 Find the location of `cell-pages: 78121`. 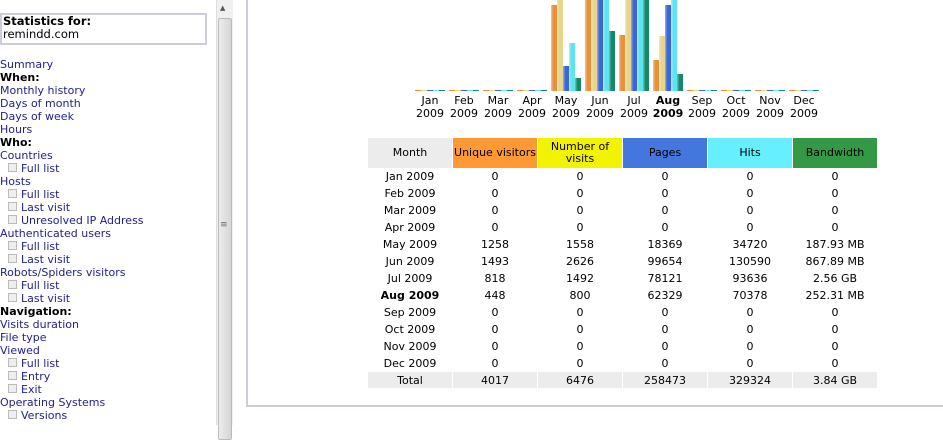

cell-pages: 78121 is located at coordinates (665, 278).